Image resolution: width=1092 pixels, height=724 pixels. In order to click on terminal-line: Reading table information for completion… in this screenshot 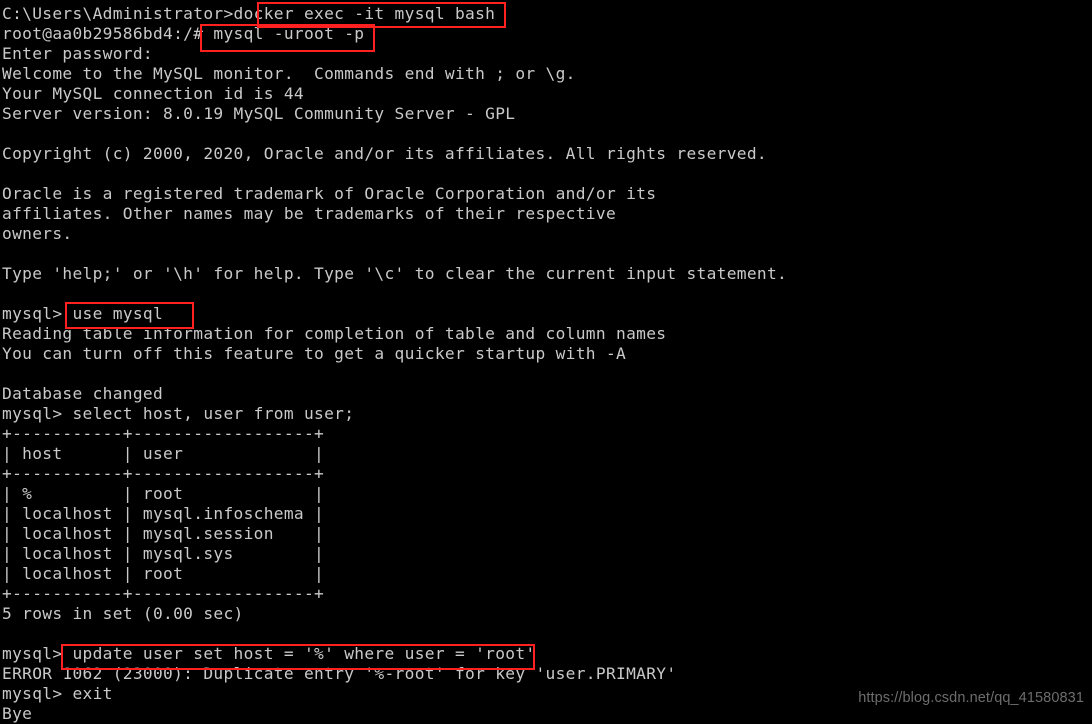, I will do `click(334, 333)`.